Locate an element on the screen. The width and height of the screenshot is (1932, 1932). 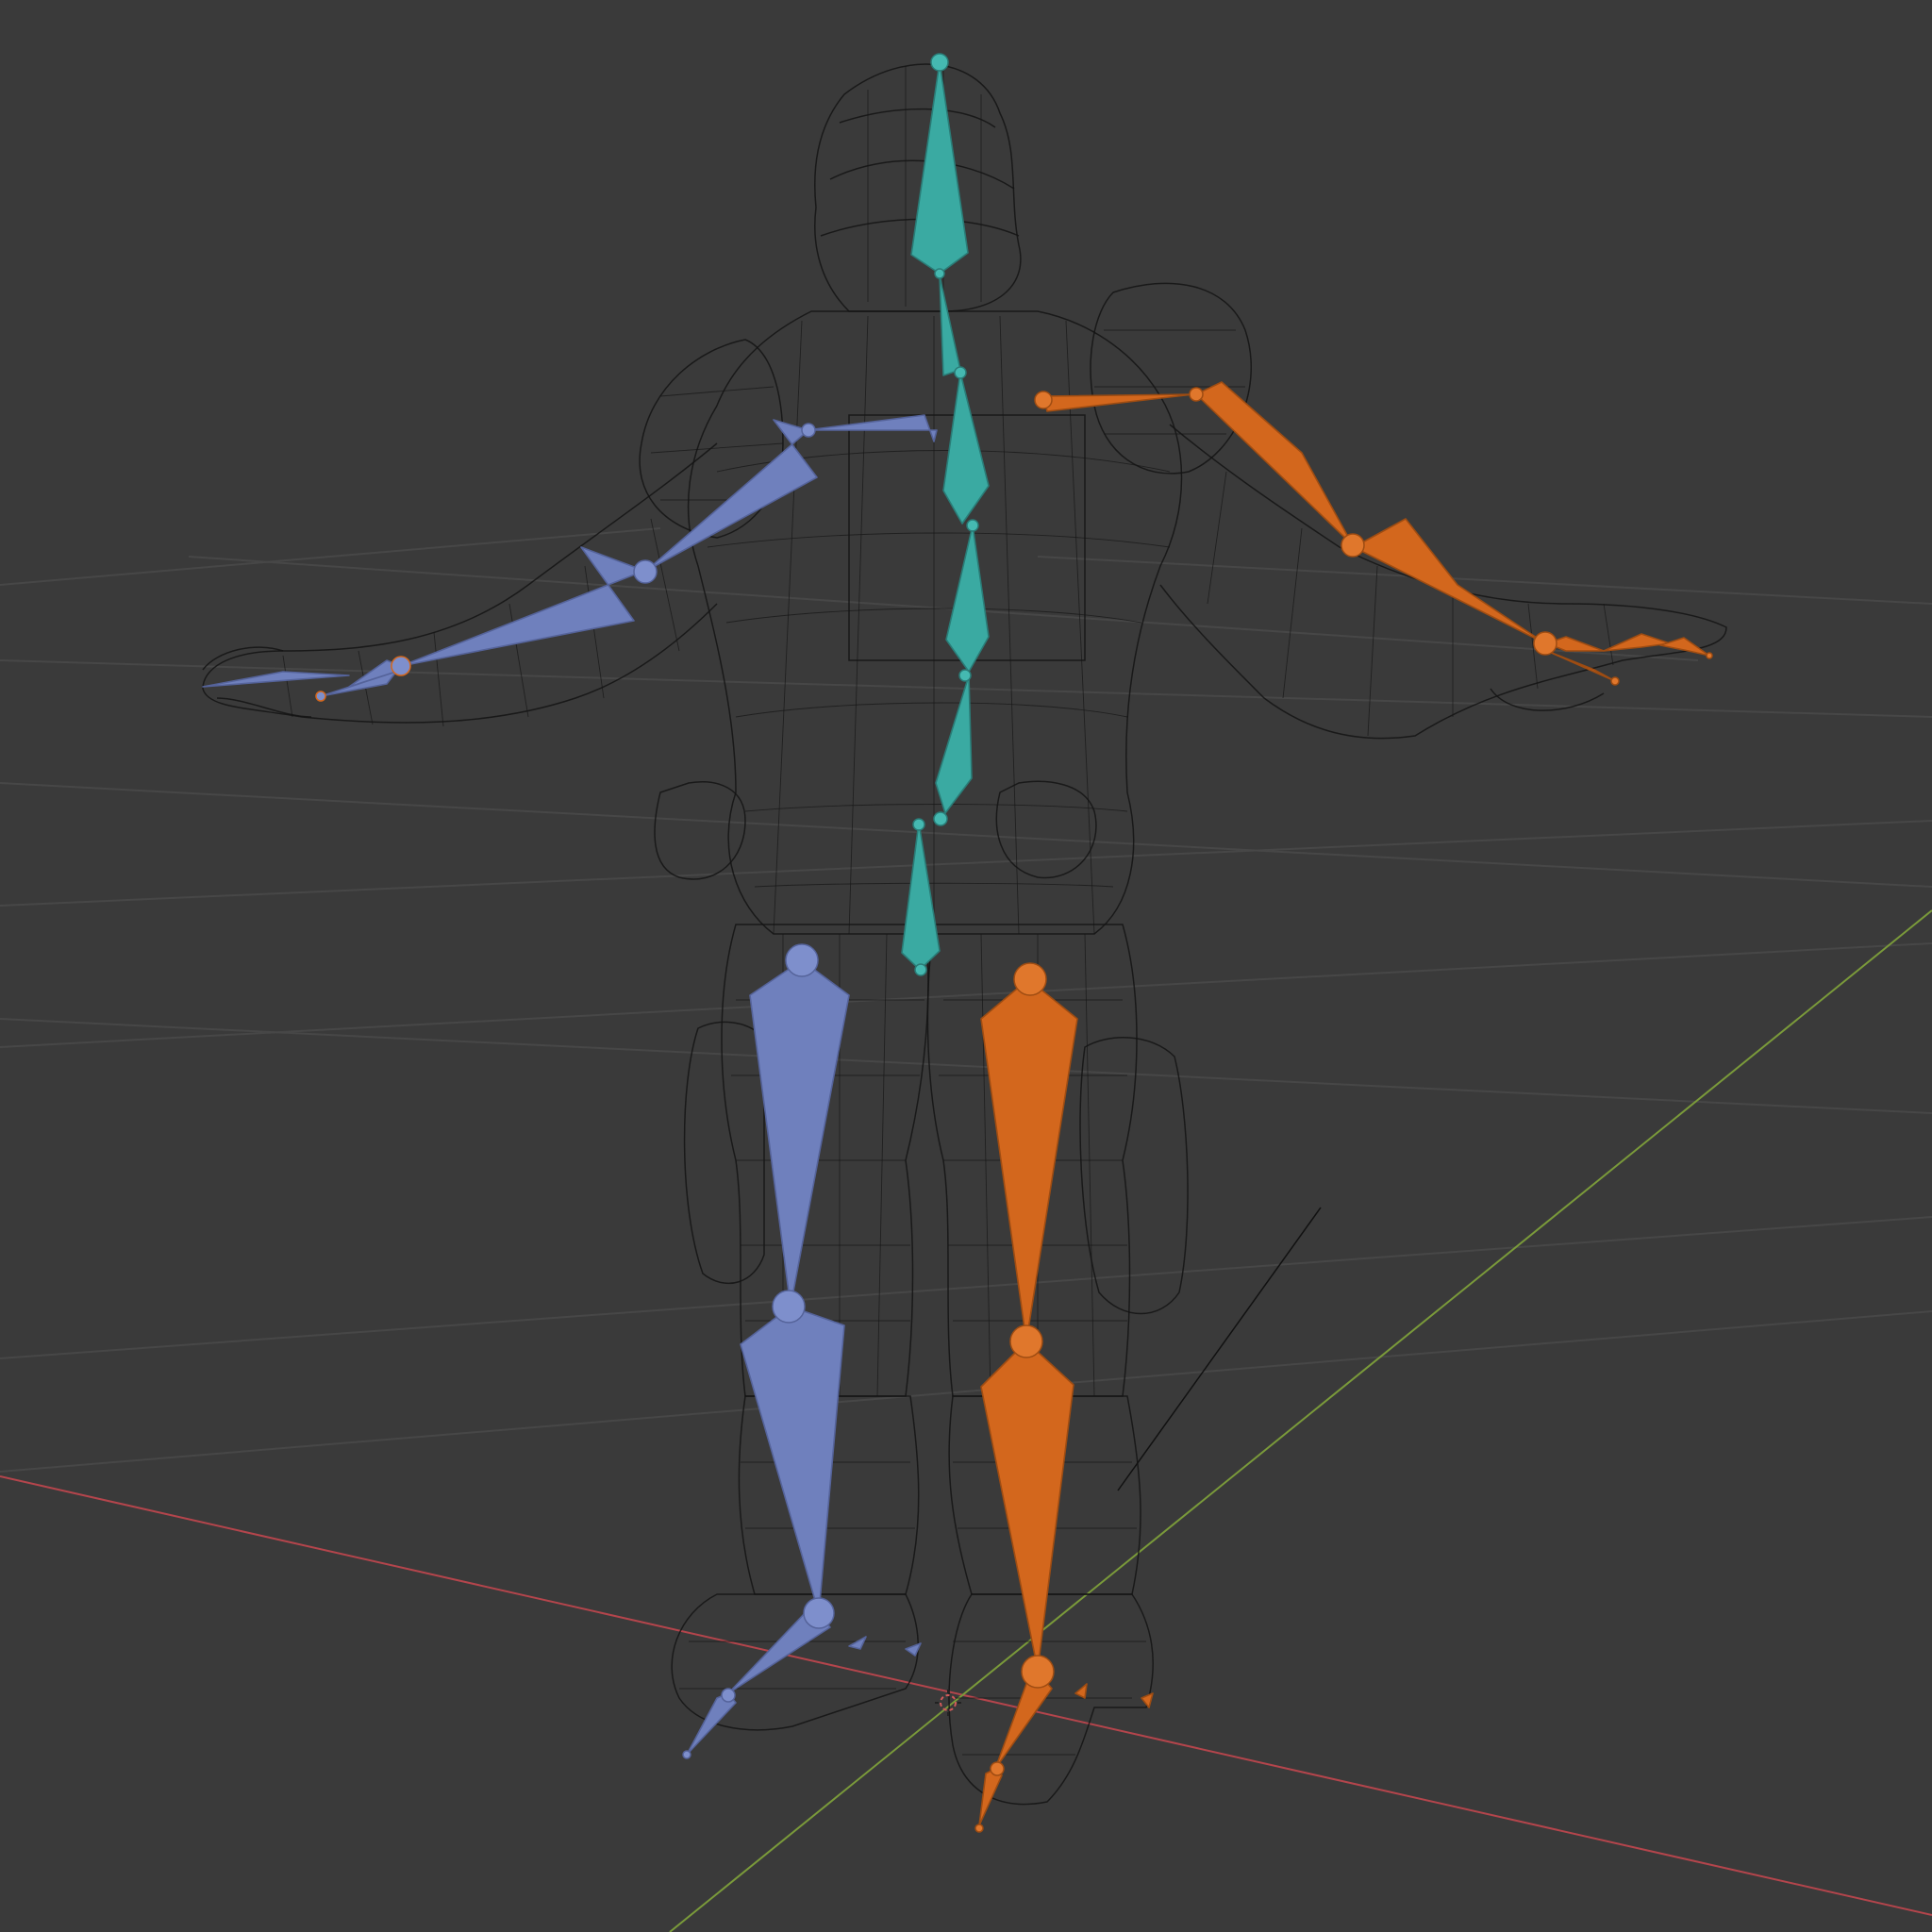
joint-wrist-right is located at coordinates (1545, 643).